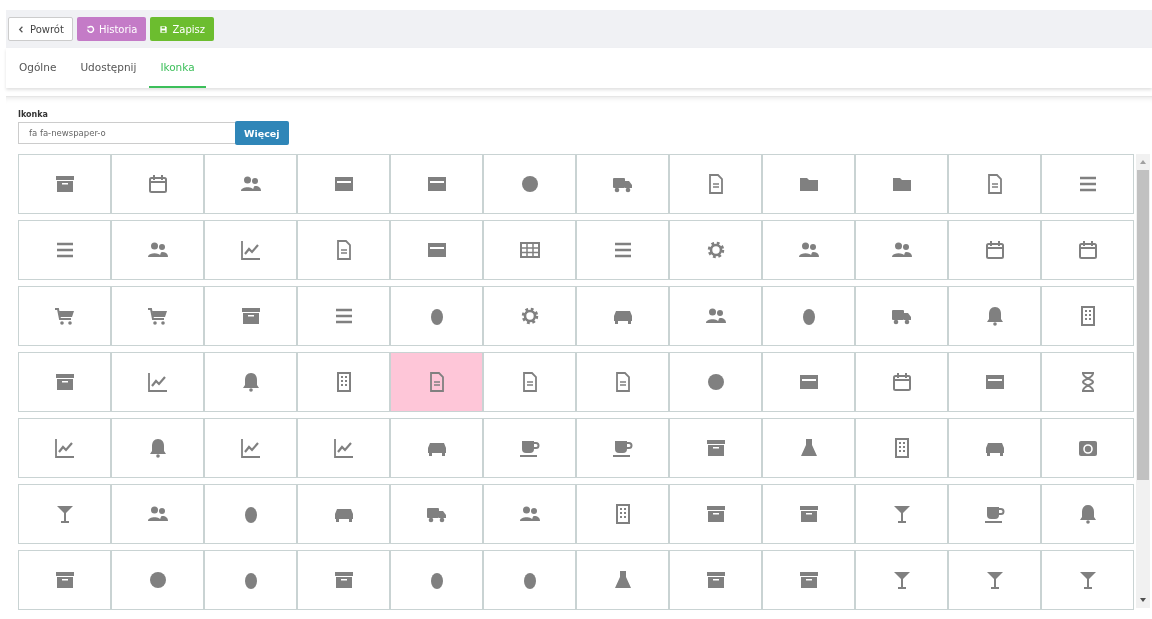 This screenshot has width=1152, height=619. I want to click on icon-option, so click(435, 382).